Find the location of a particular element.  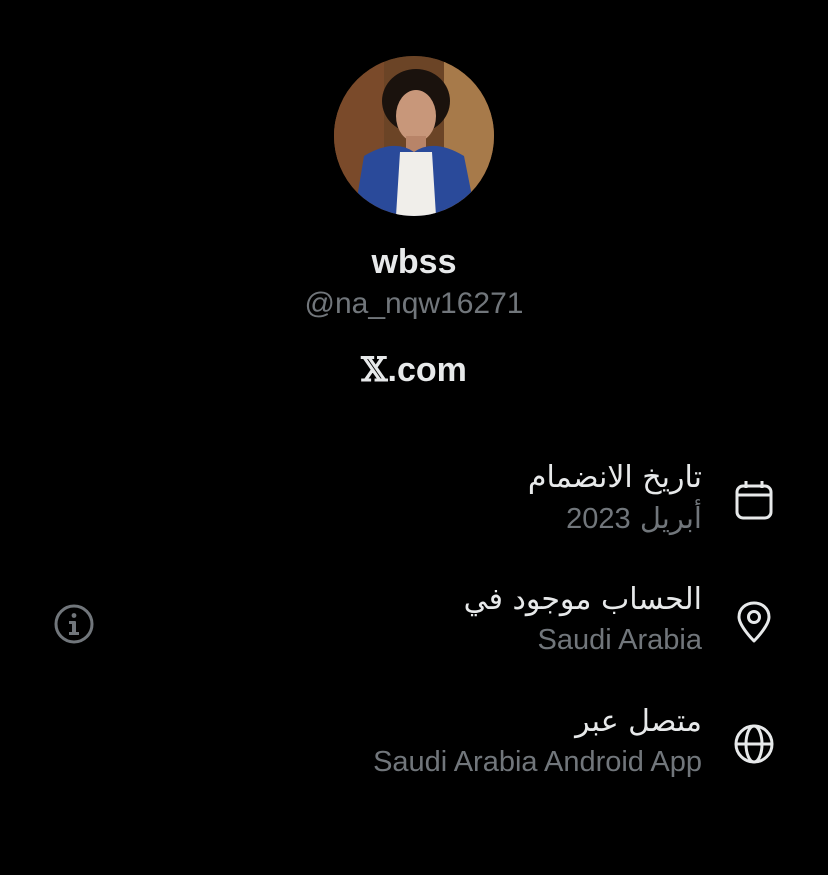

username-handle: @na_nqw16271 is located at coordinates (414, 303).